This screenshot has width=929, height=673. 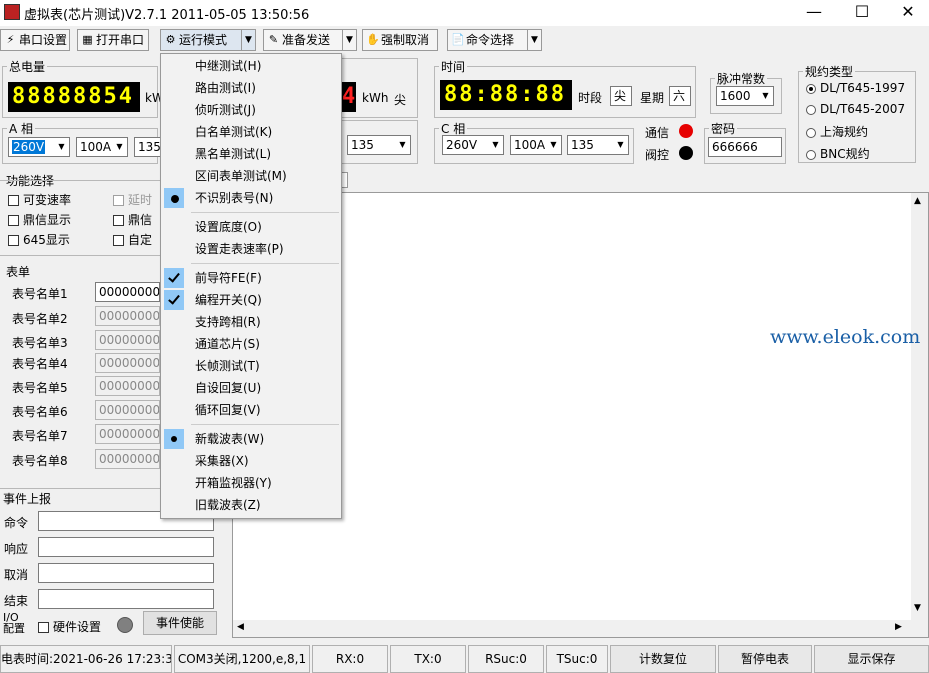 I want to click on phase-a-angle-select: 135, so click(x=147, y=147).